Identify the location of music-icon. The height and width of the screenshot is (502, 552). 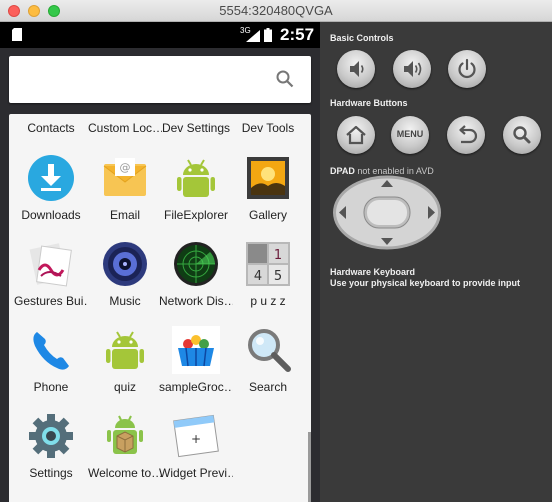
(125, 264).